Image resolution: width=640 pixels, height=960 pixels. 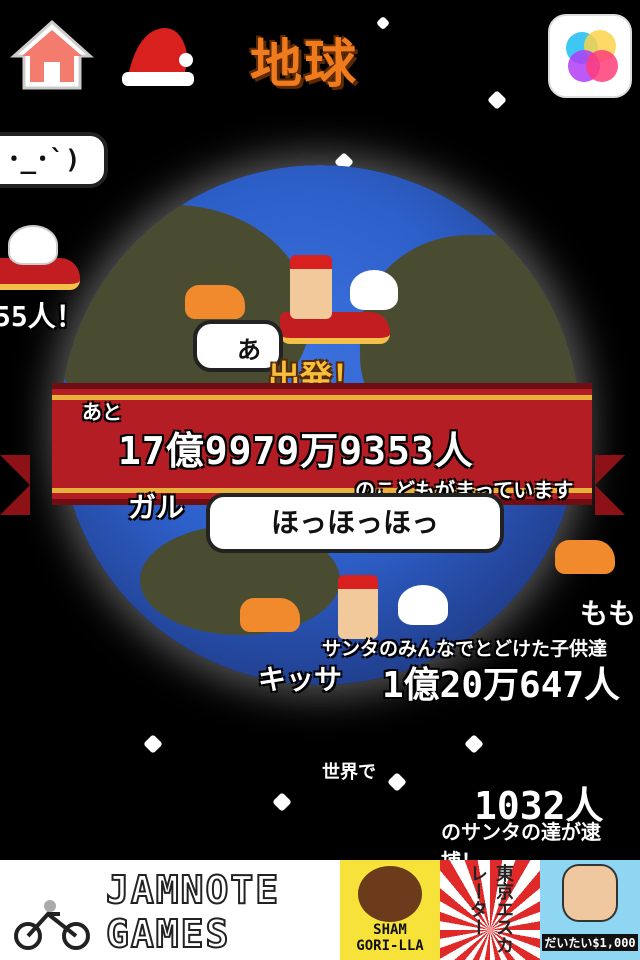 I want to click on departure-bubble-text: あ, so click(x=249, y=350).